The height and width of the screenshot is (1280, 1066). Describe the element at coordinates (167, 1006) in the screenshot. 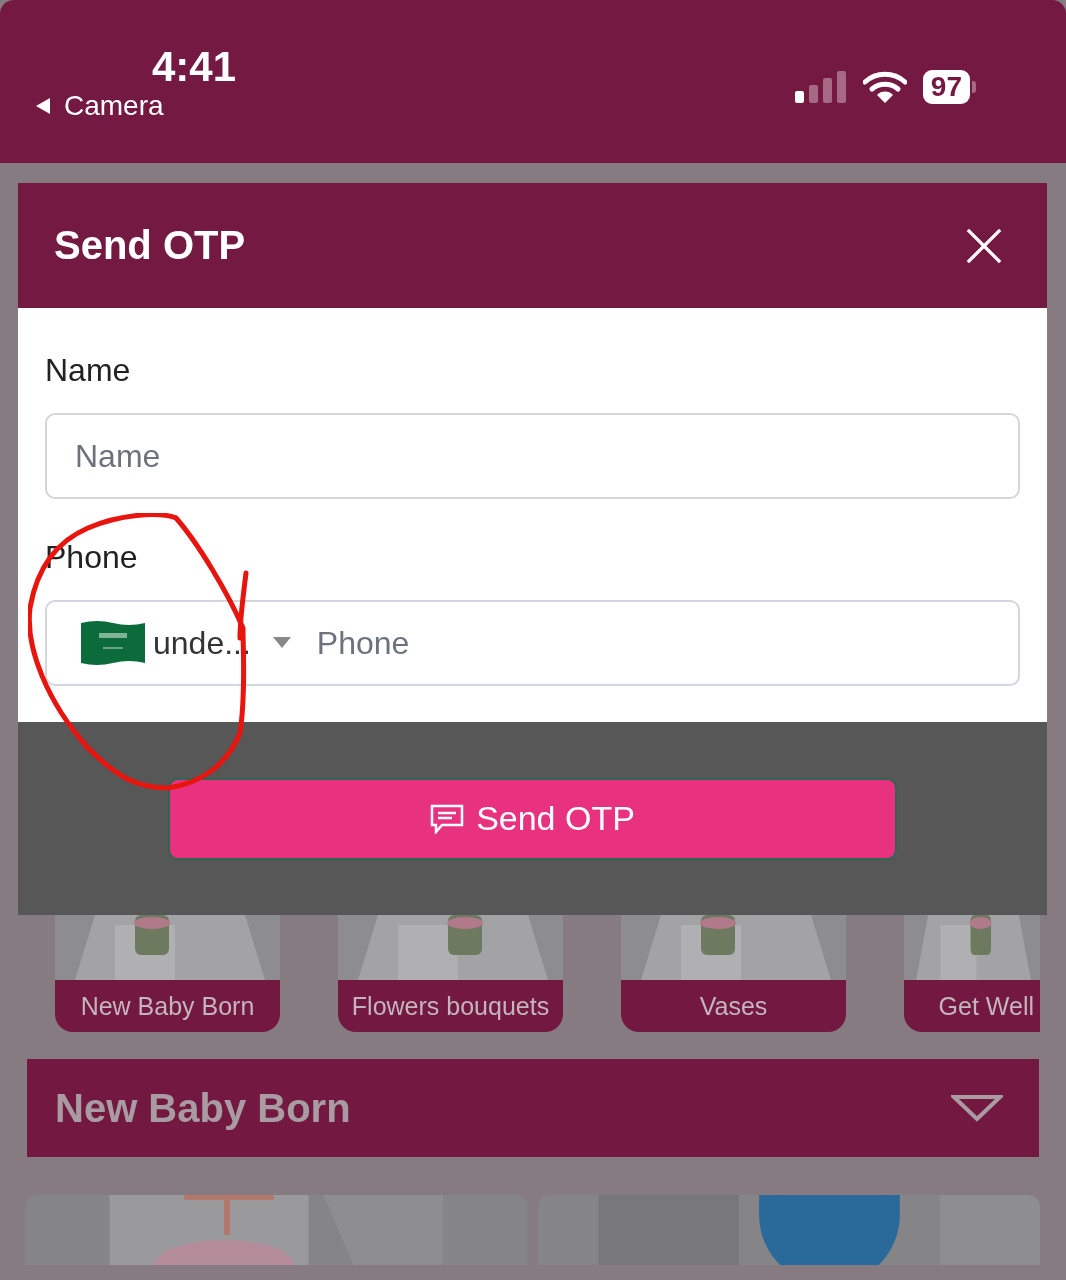

I see `category-tab: New Baby Born` at that location.